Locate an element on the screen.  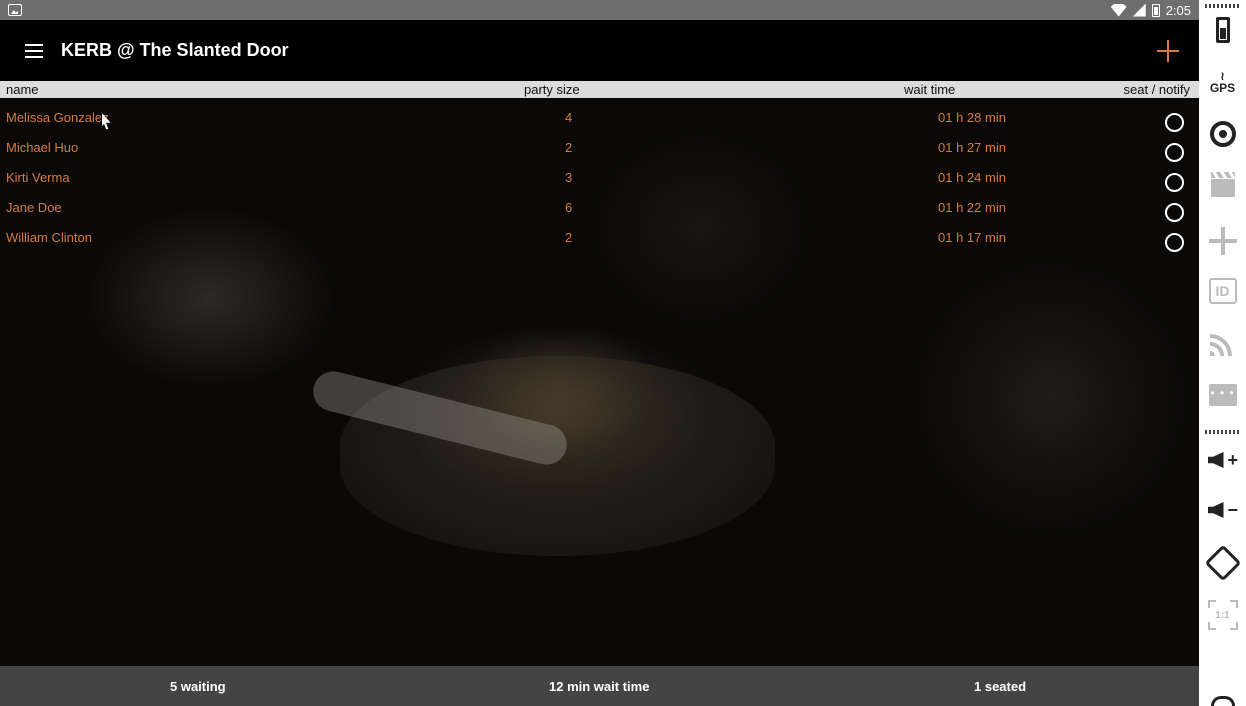
table-header: name party size wait time seat / notify is located at coordinates (599, 89).